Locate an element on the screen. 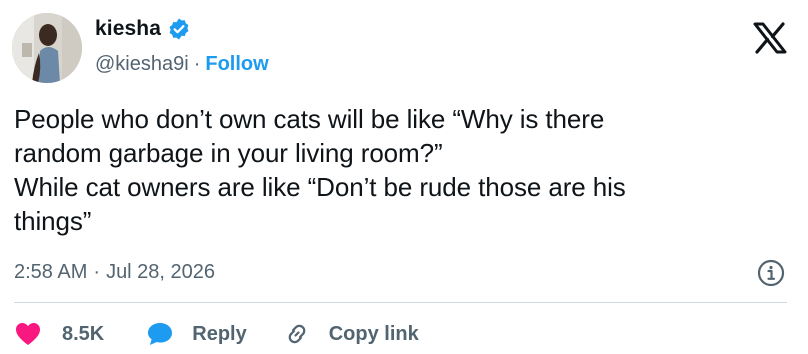 The height and width of the screenshot is (354, 808). handle-row: @kiesha9i · Follow is located at coordinates (182, 64).